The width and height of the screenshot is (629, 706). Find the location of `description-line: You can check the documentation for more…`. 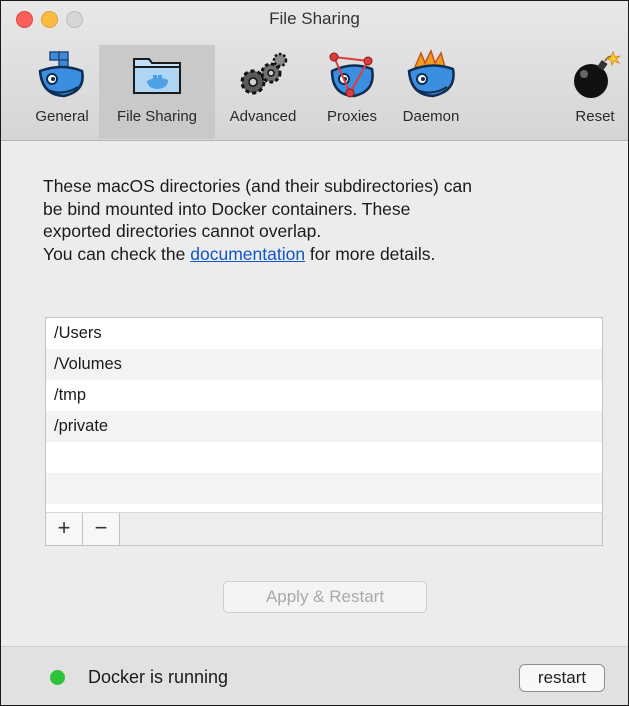

description-line: You can check the documentation for more… is located at coordinates (323, 254).